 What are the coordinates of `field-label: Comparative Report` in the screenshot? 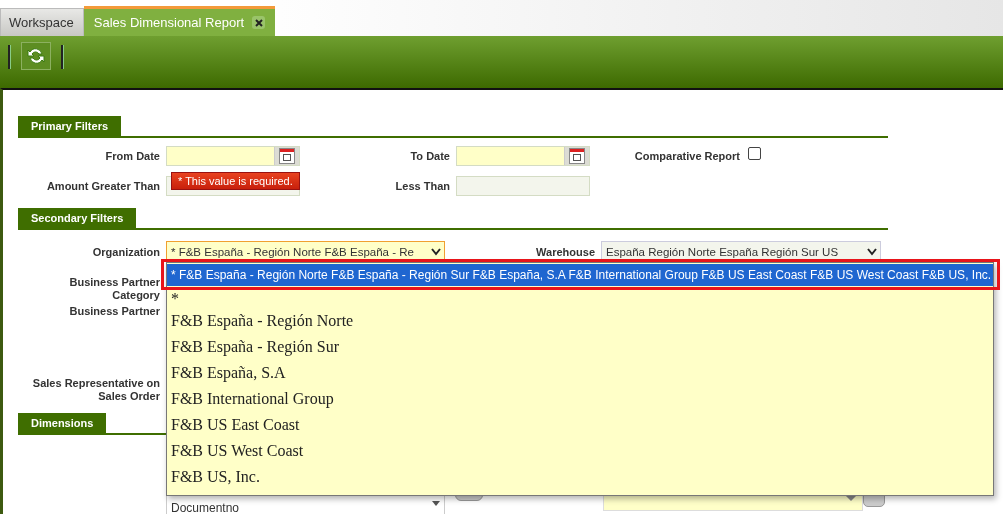 It's located at (686, 156).